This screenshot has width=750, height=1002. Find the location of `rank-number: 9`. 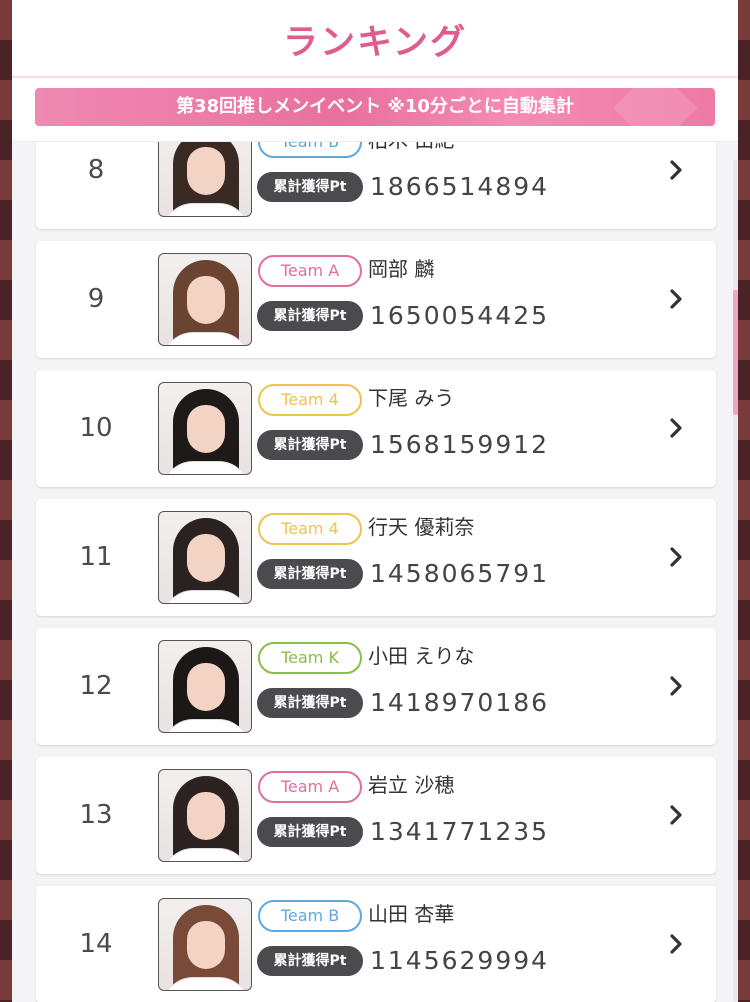

rank-number: 9 is located at coordinates (96, 299).